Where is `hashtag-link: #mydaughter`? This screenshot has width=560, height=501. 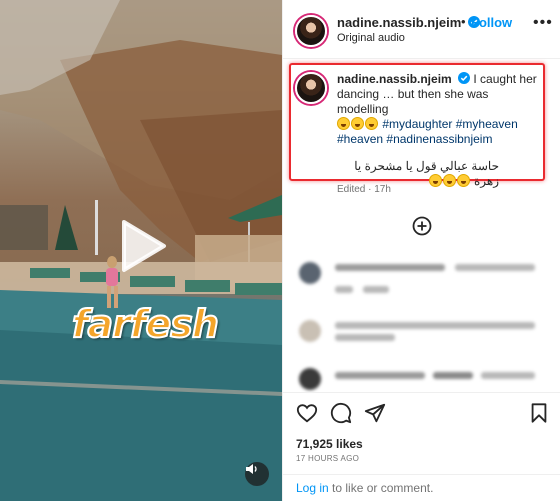
hashtag-link: #mydaughter is located at coordinates (417, 124).